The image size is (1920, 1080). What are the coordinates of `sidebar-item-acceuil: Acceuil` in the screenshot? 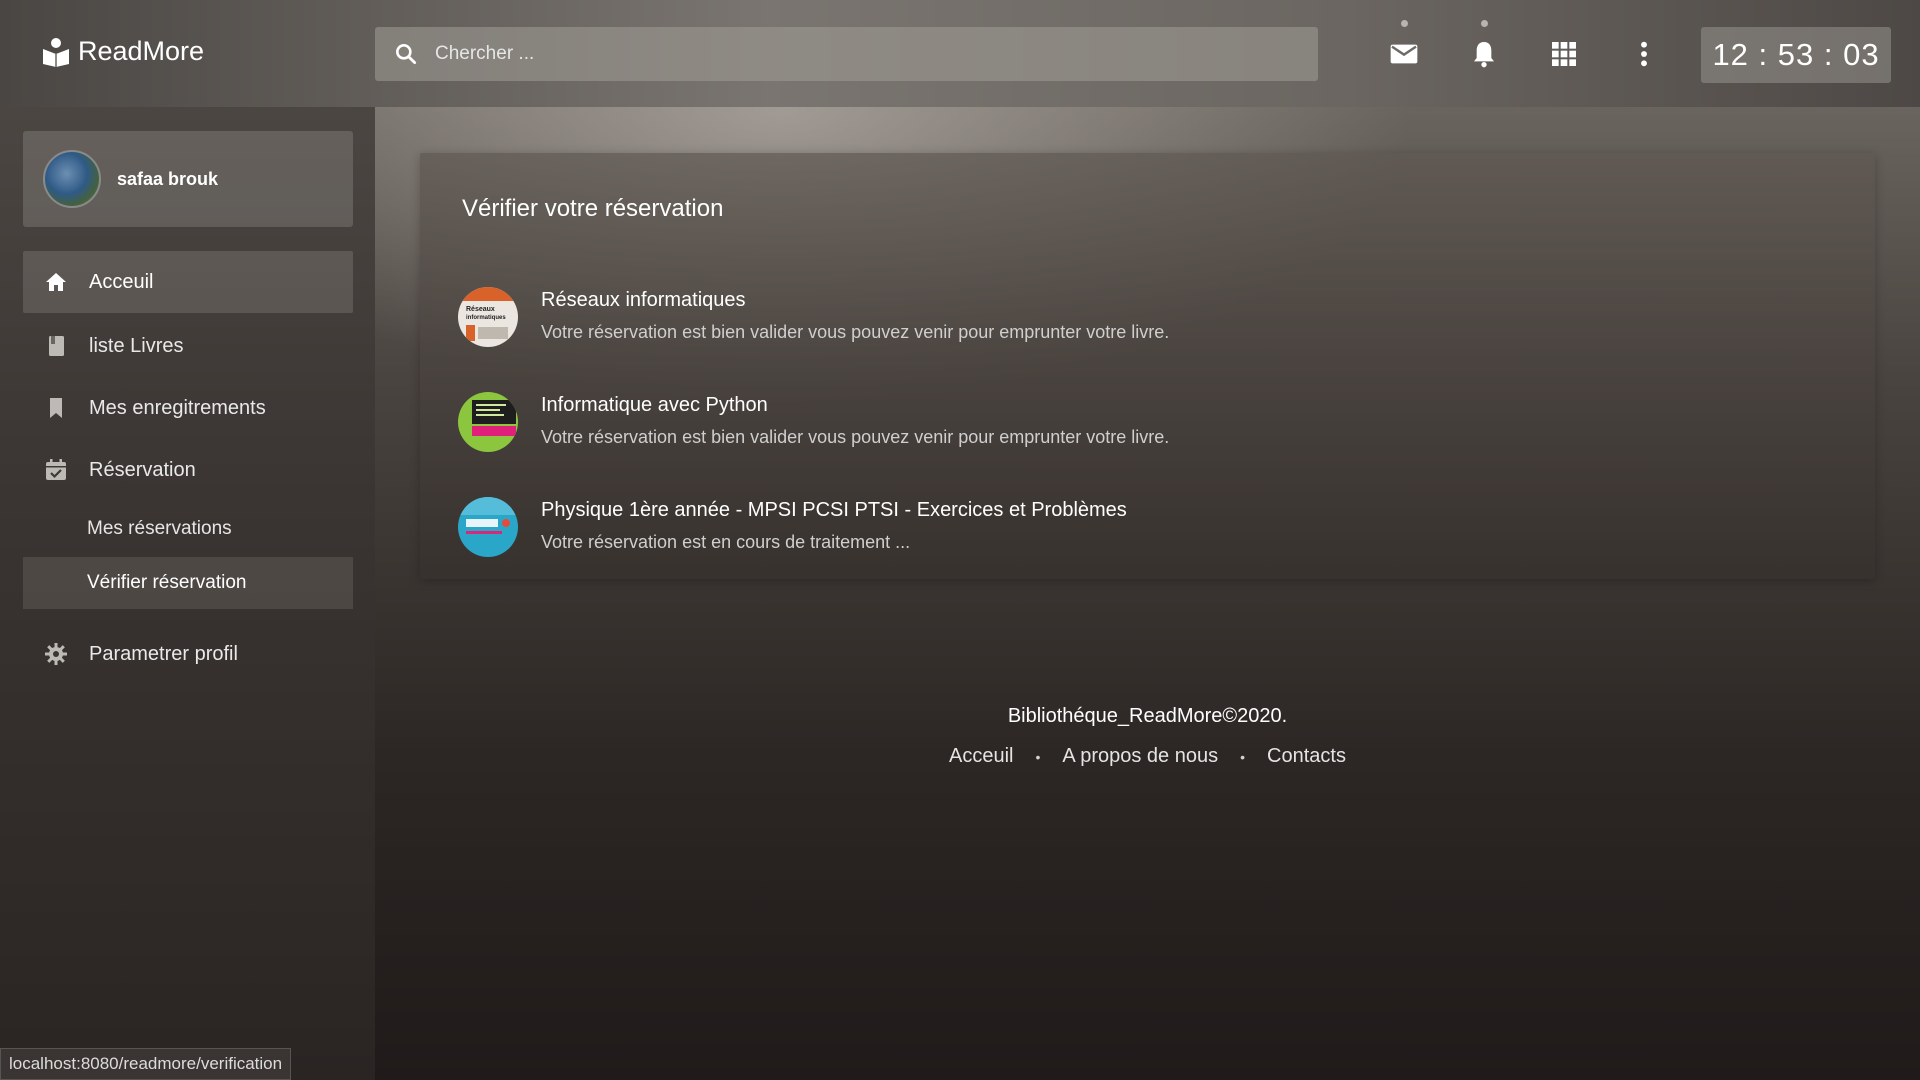 It's located at (188, 282).